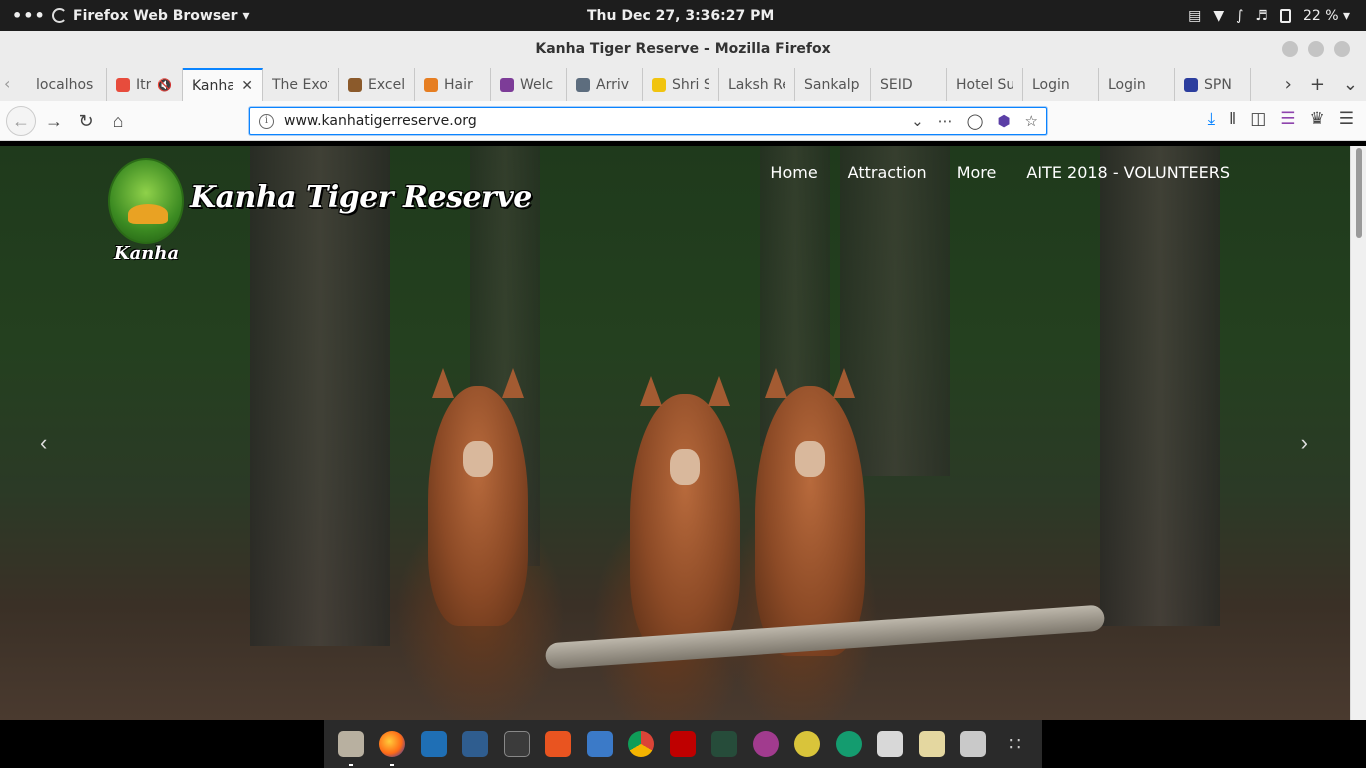 The height and width of the screenshot is (768, 1366). I want to click on gitkraken-icon, so click(848, 744).